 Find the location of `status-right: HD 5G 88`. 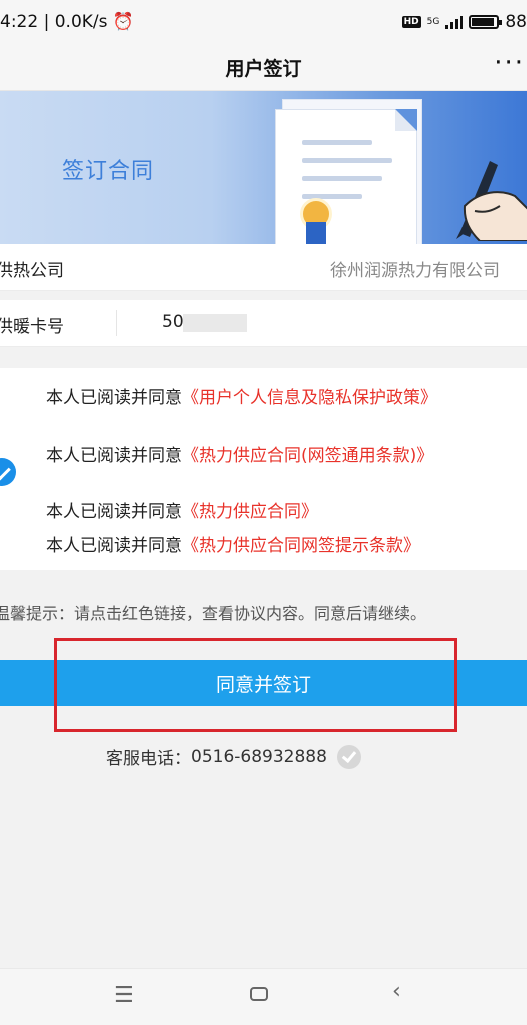

status-right: HD 5G 88 is located at coordinates (464, 22).